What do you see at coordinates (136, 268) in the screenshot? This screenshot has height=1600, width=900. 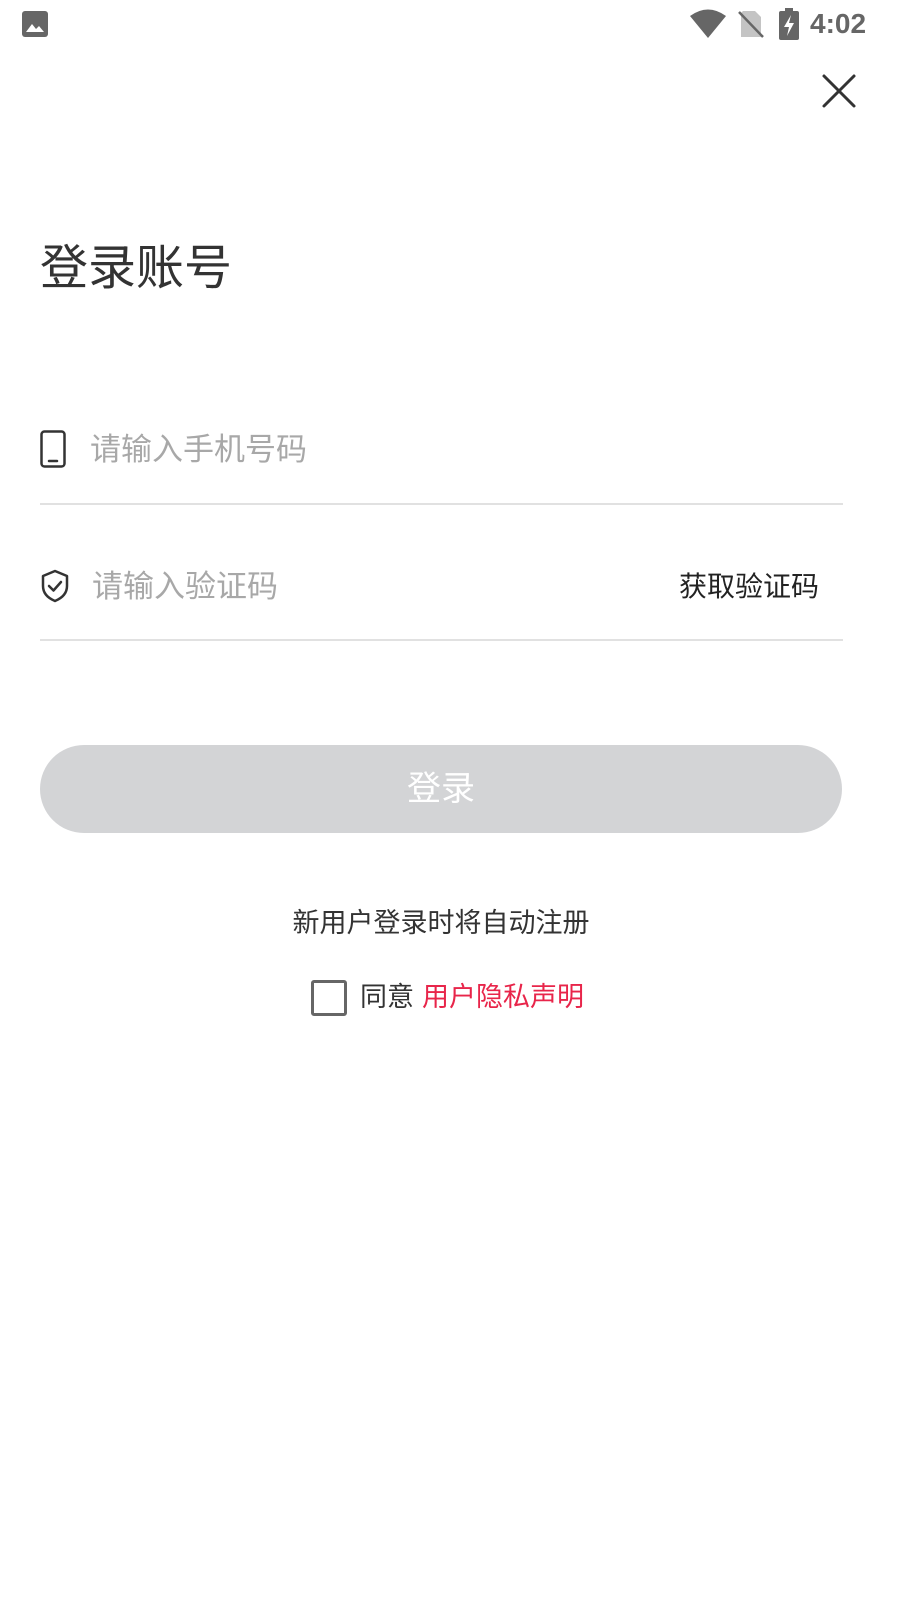 I see `page-title: 登录账号` at bounding box center [136, 268].